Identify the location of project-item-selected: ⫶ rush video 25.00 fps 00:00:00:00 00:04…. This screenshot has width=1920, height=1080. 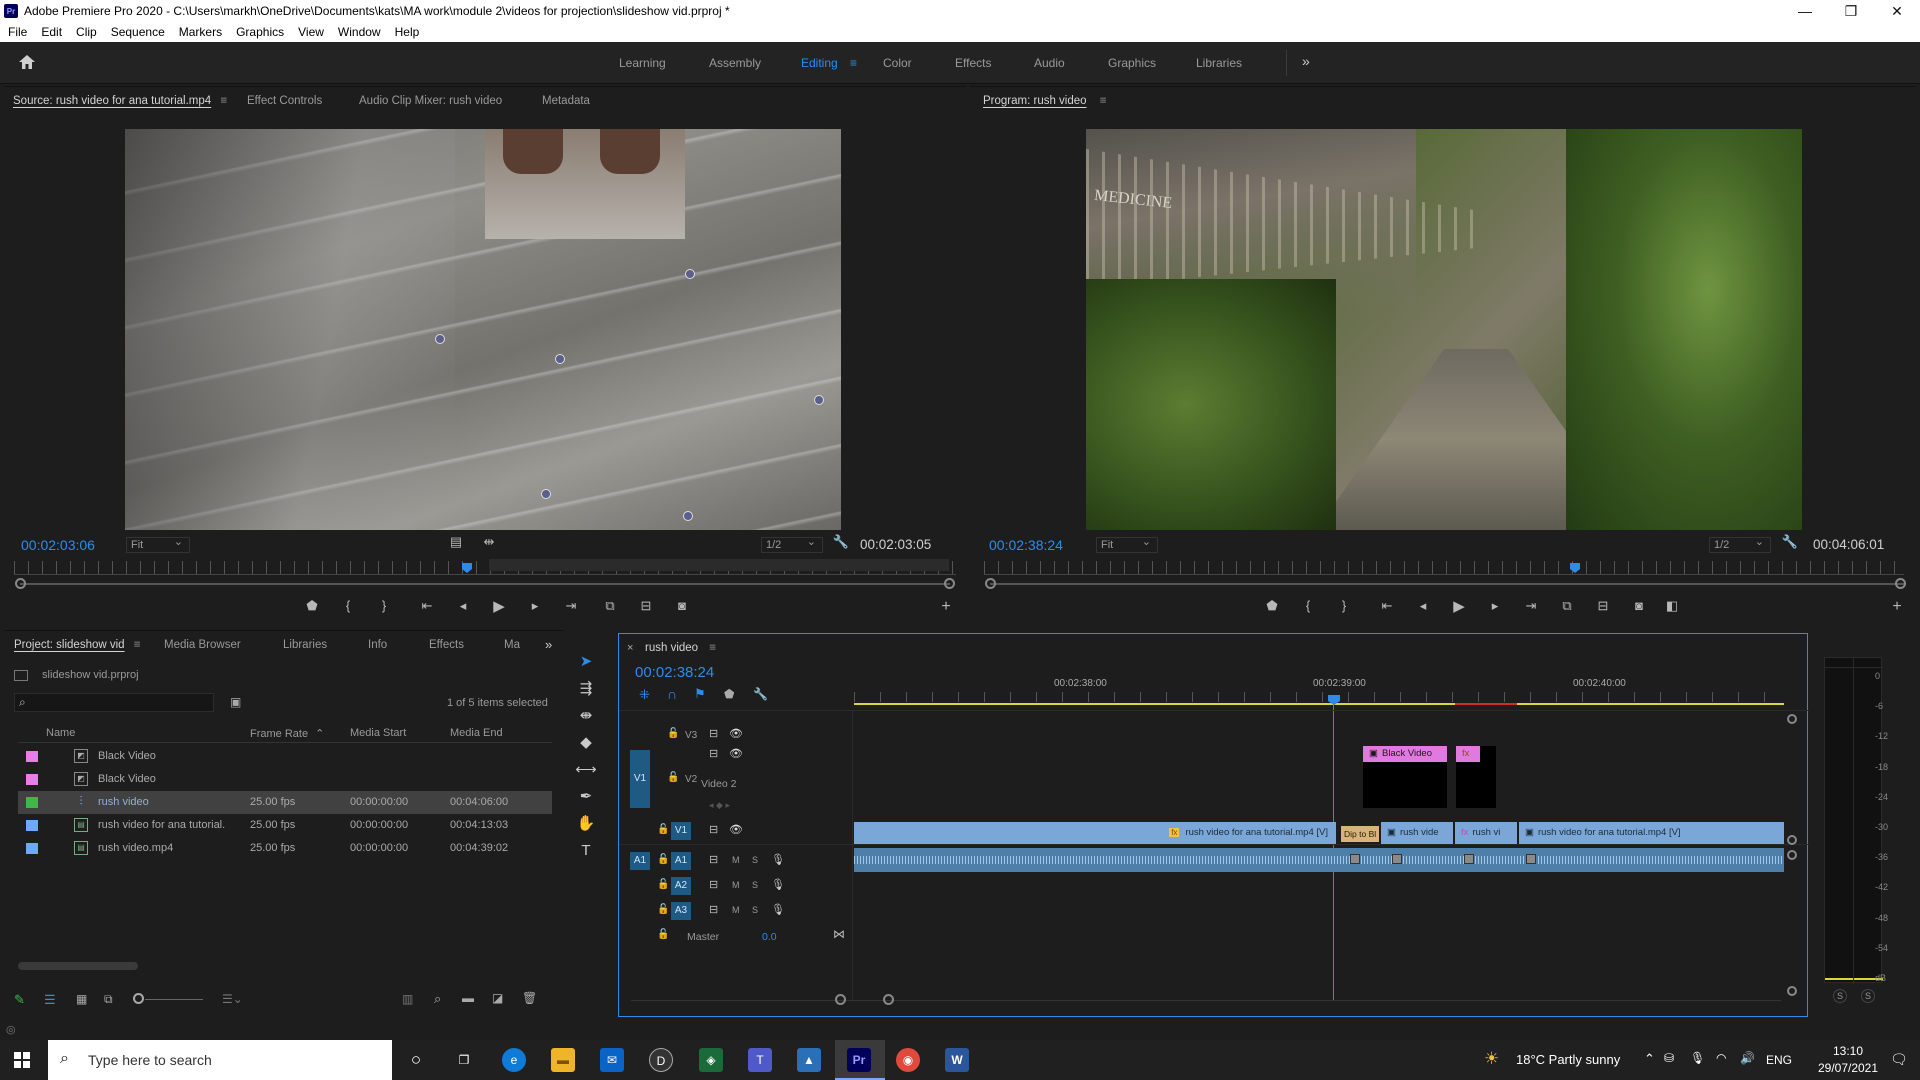
(285, 802).